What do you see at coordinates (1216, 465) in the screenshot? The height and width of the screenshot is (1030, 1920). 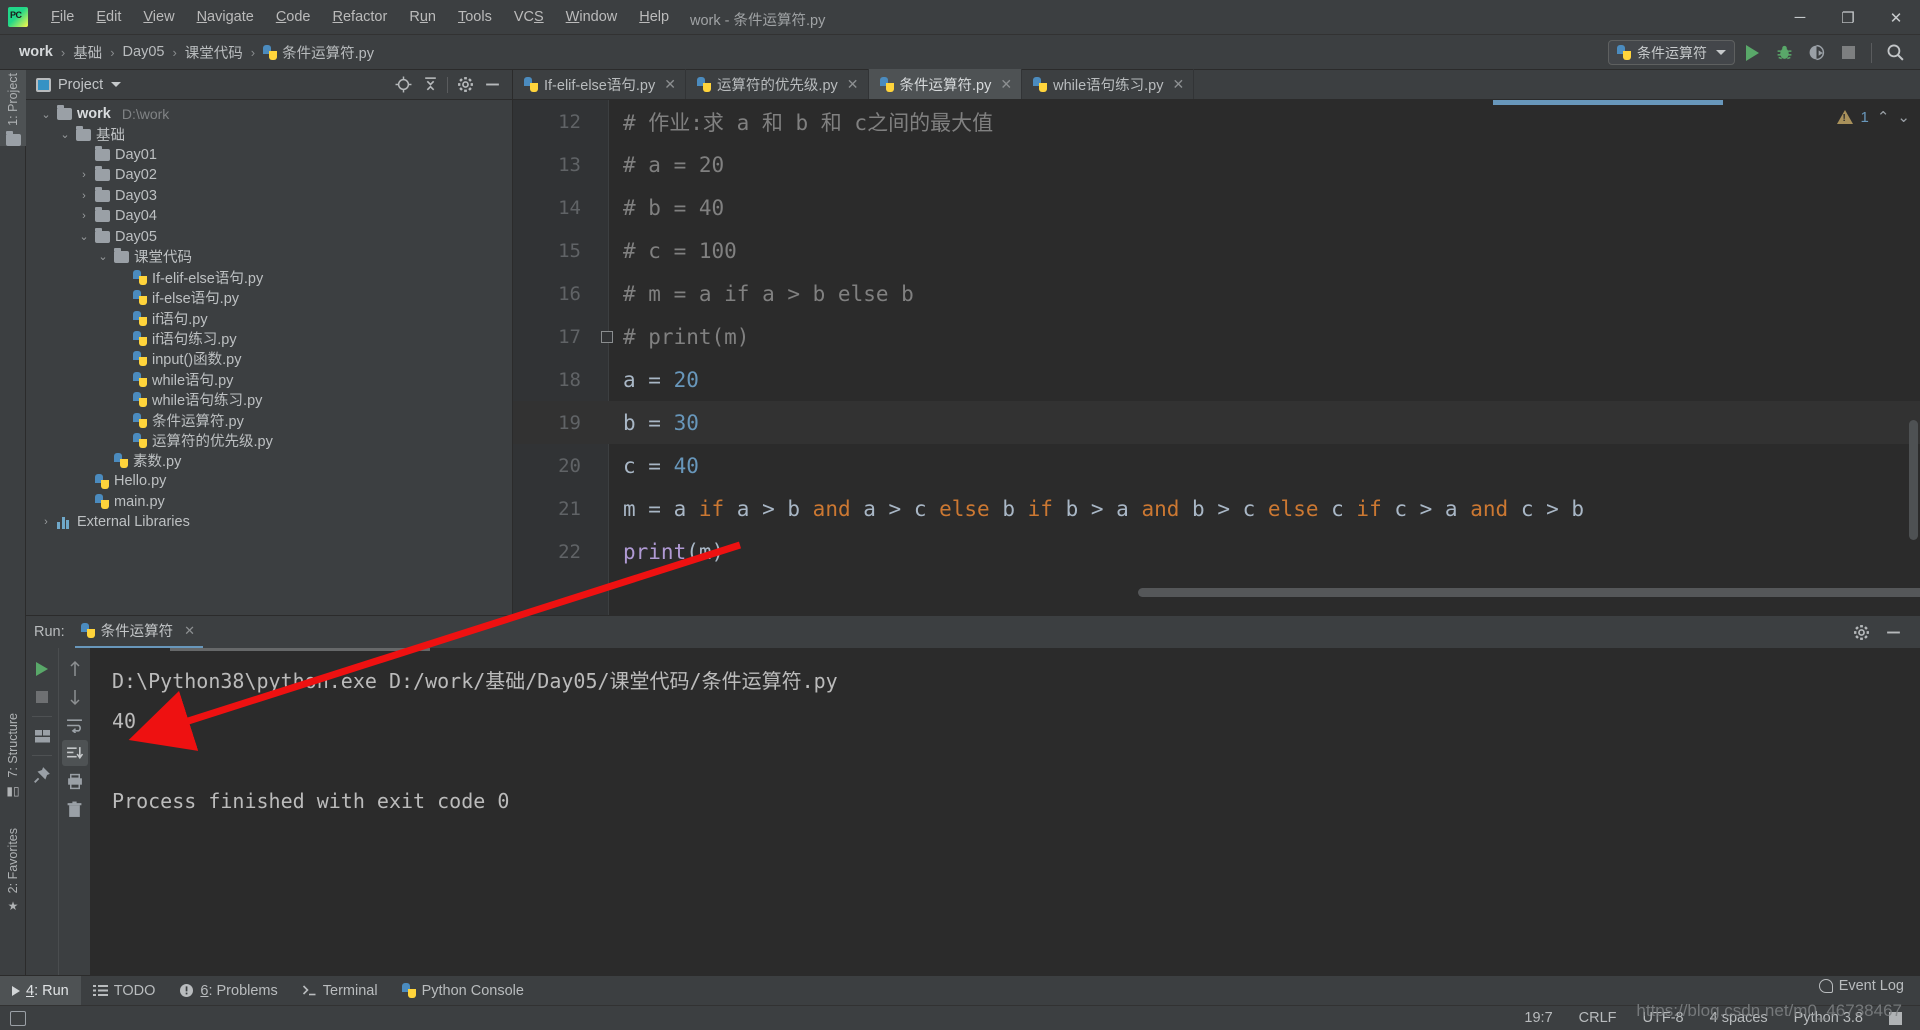 I see `code-line: 20 c = 40` at bounding box center [1216, 465].